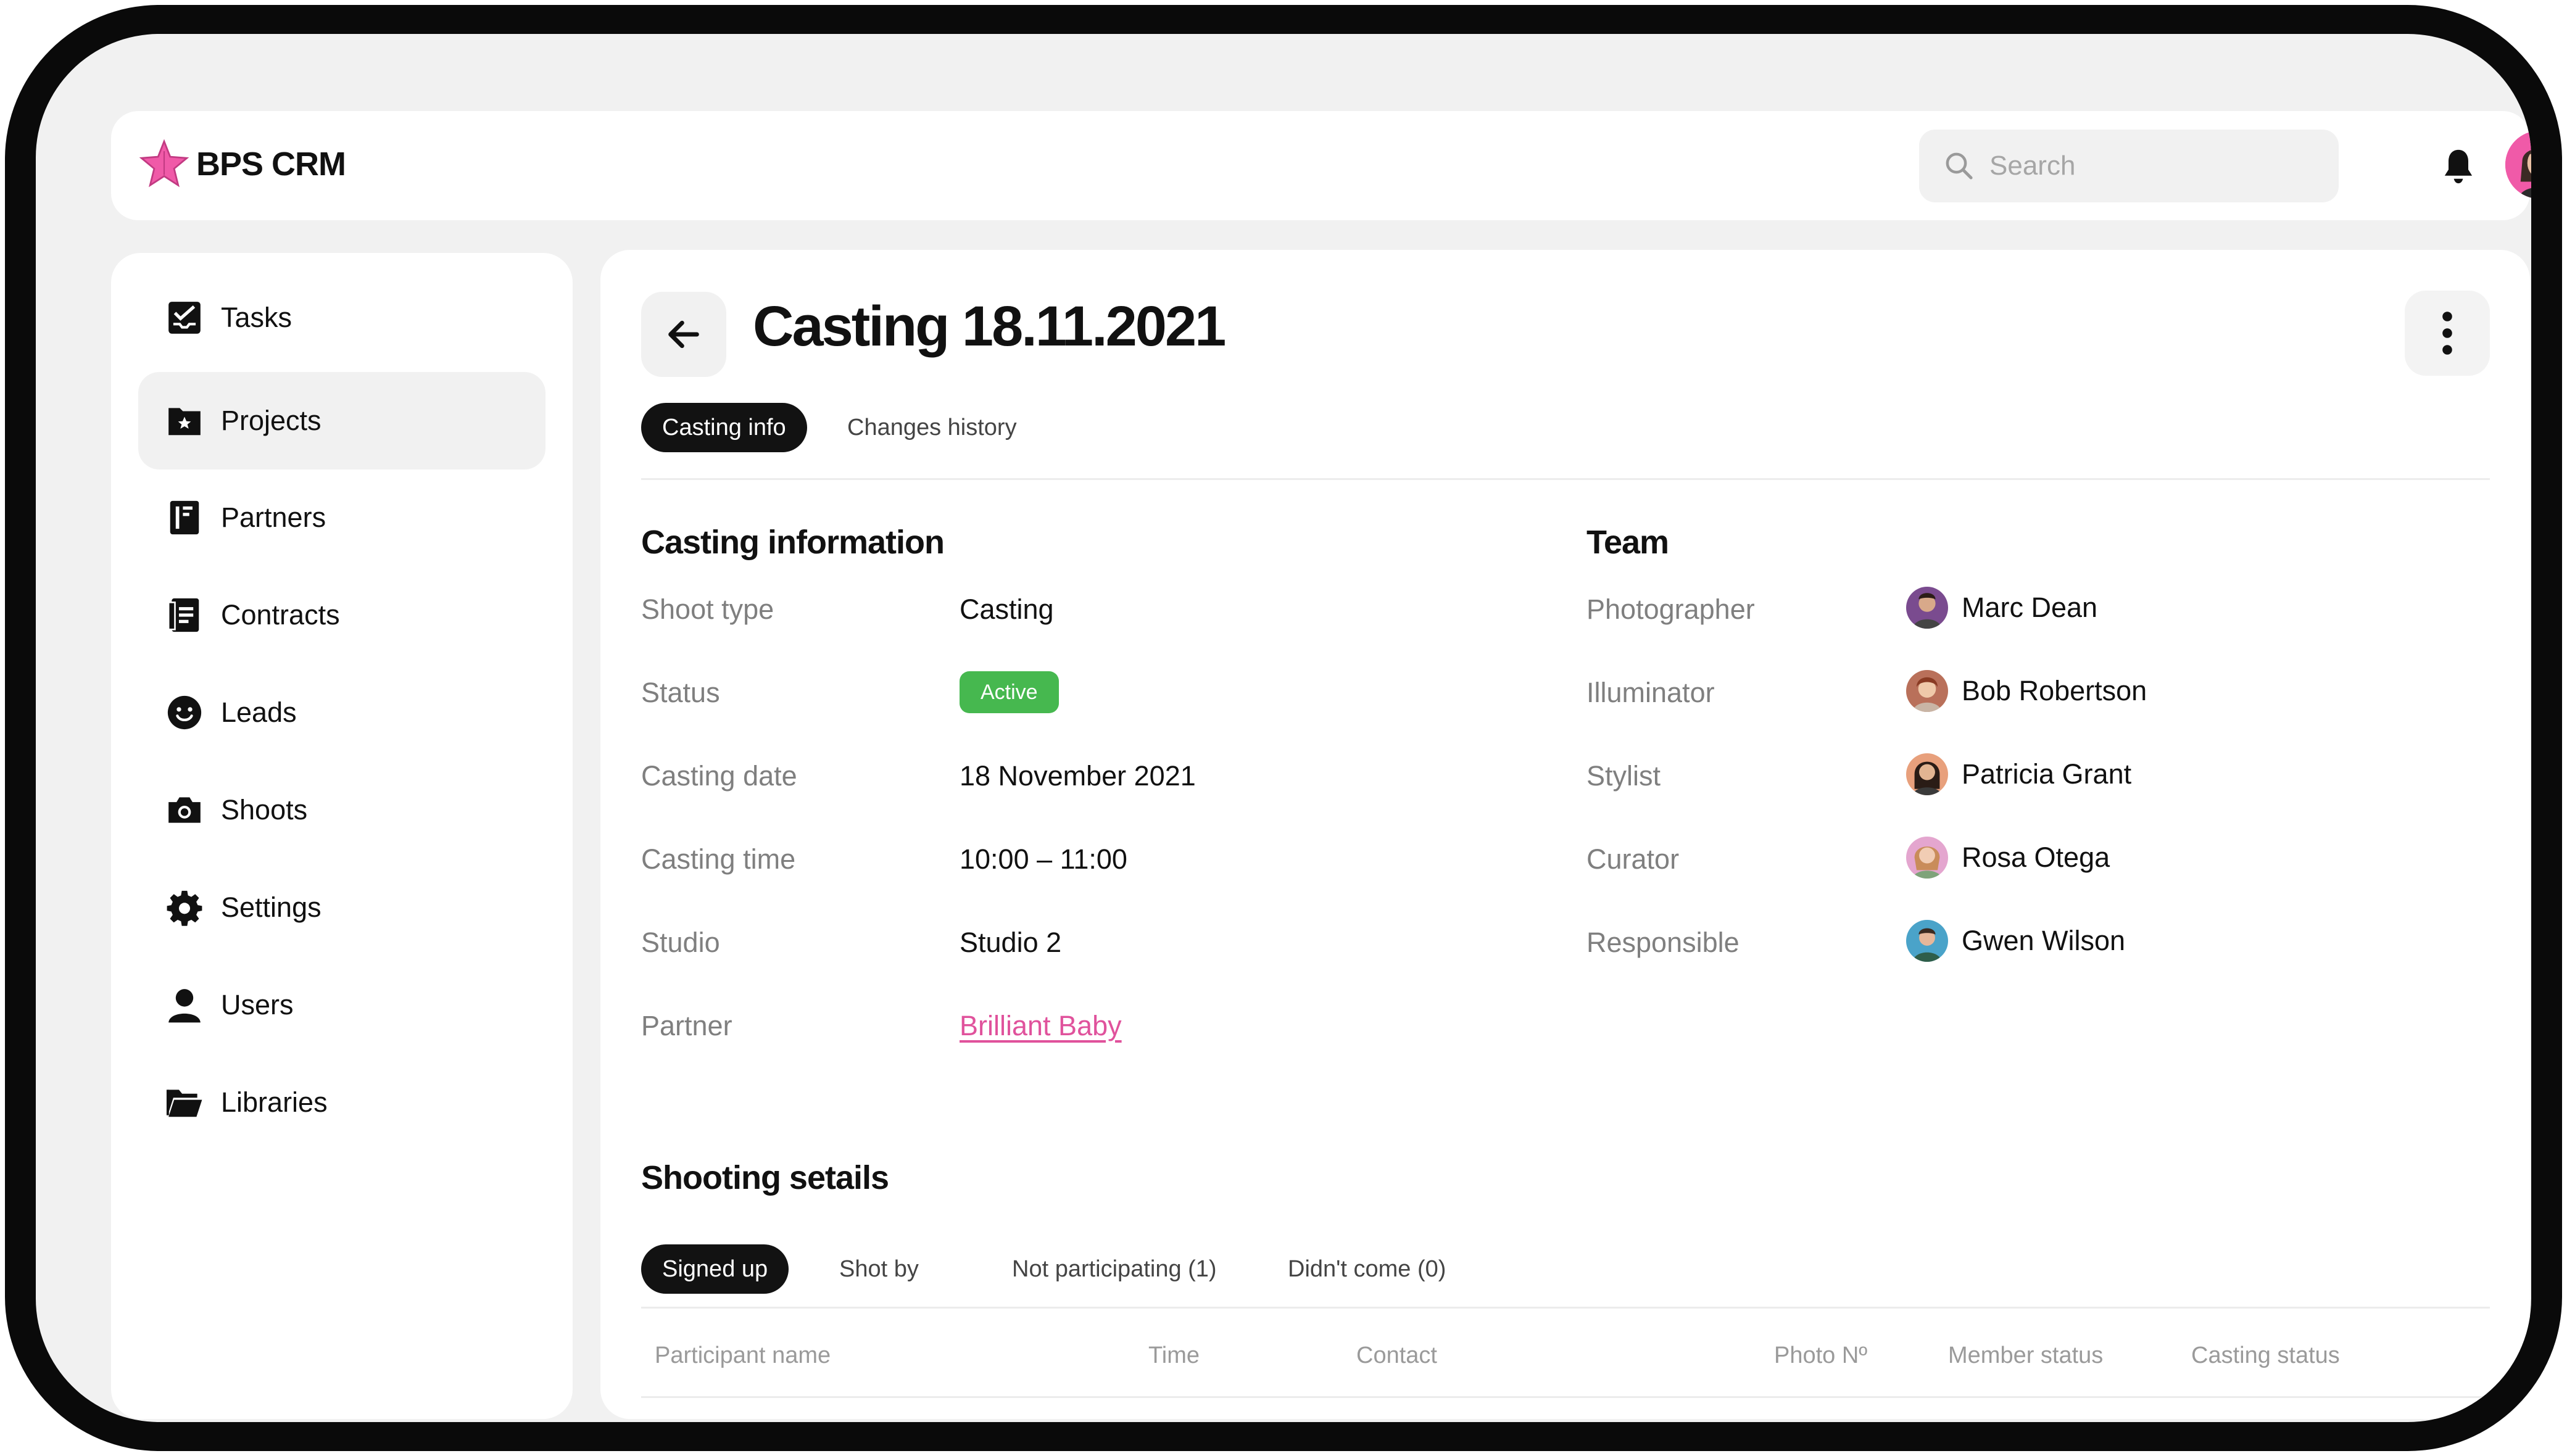 The image size is (2567, 1456). I want to click on casting-time-value: 10:00 – 11:00, so click(1043, 859).